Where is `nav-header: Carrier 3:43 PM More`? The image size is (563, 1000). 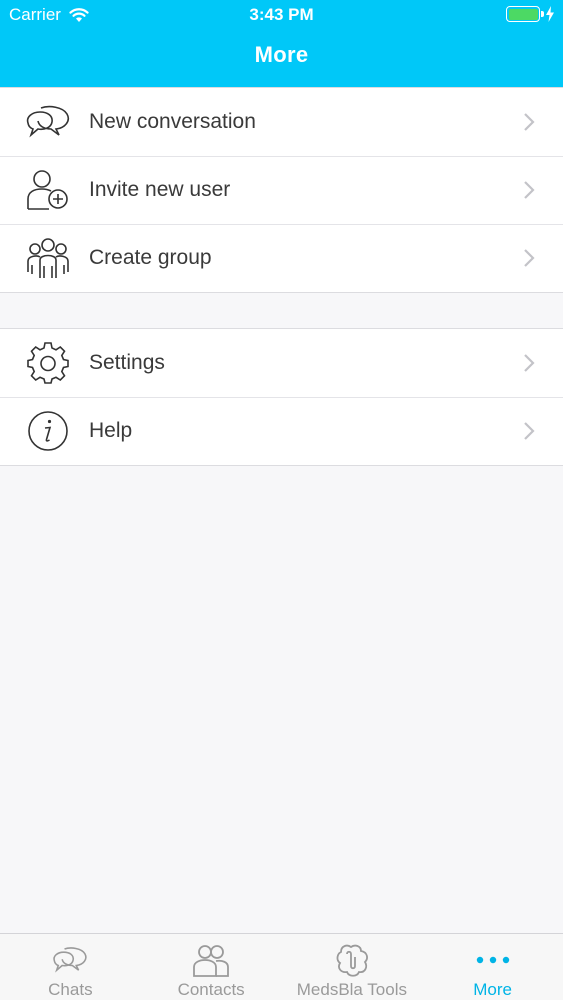 nav-header: Carrier 3:43 PM More is located at coordinates (281, 43).